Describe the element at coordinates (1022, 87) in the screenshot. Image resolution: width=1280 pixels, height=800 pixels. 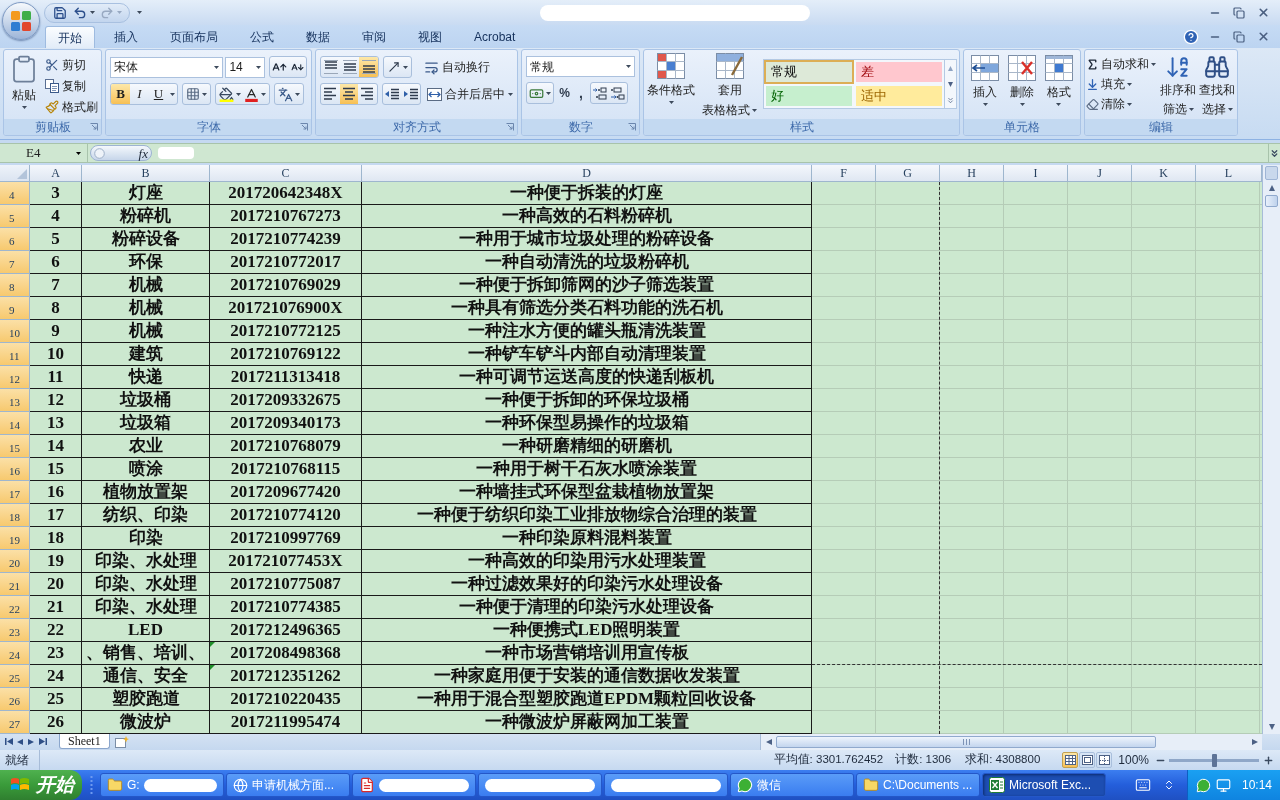
I see `cells-command-button: 删除` at that location.